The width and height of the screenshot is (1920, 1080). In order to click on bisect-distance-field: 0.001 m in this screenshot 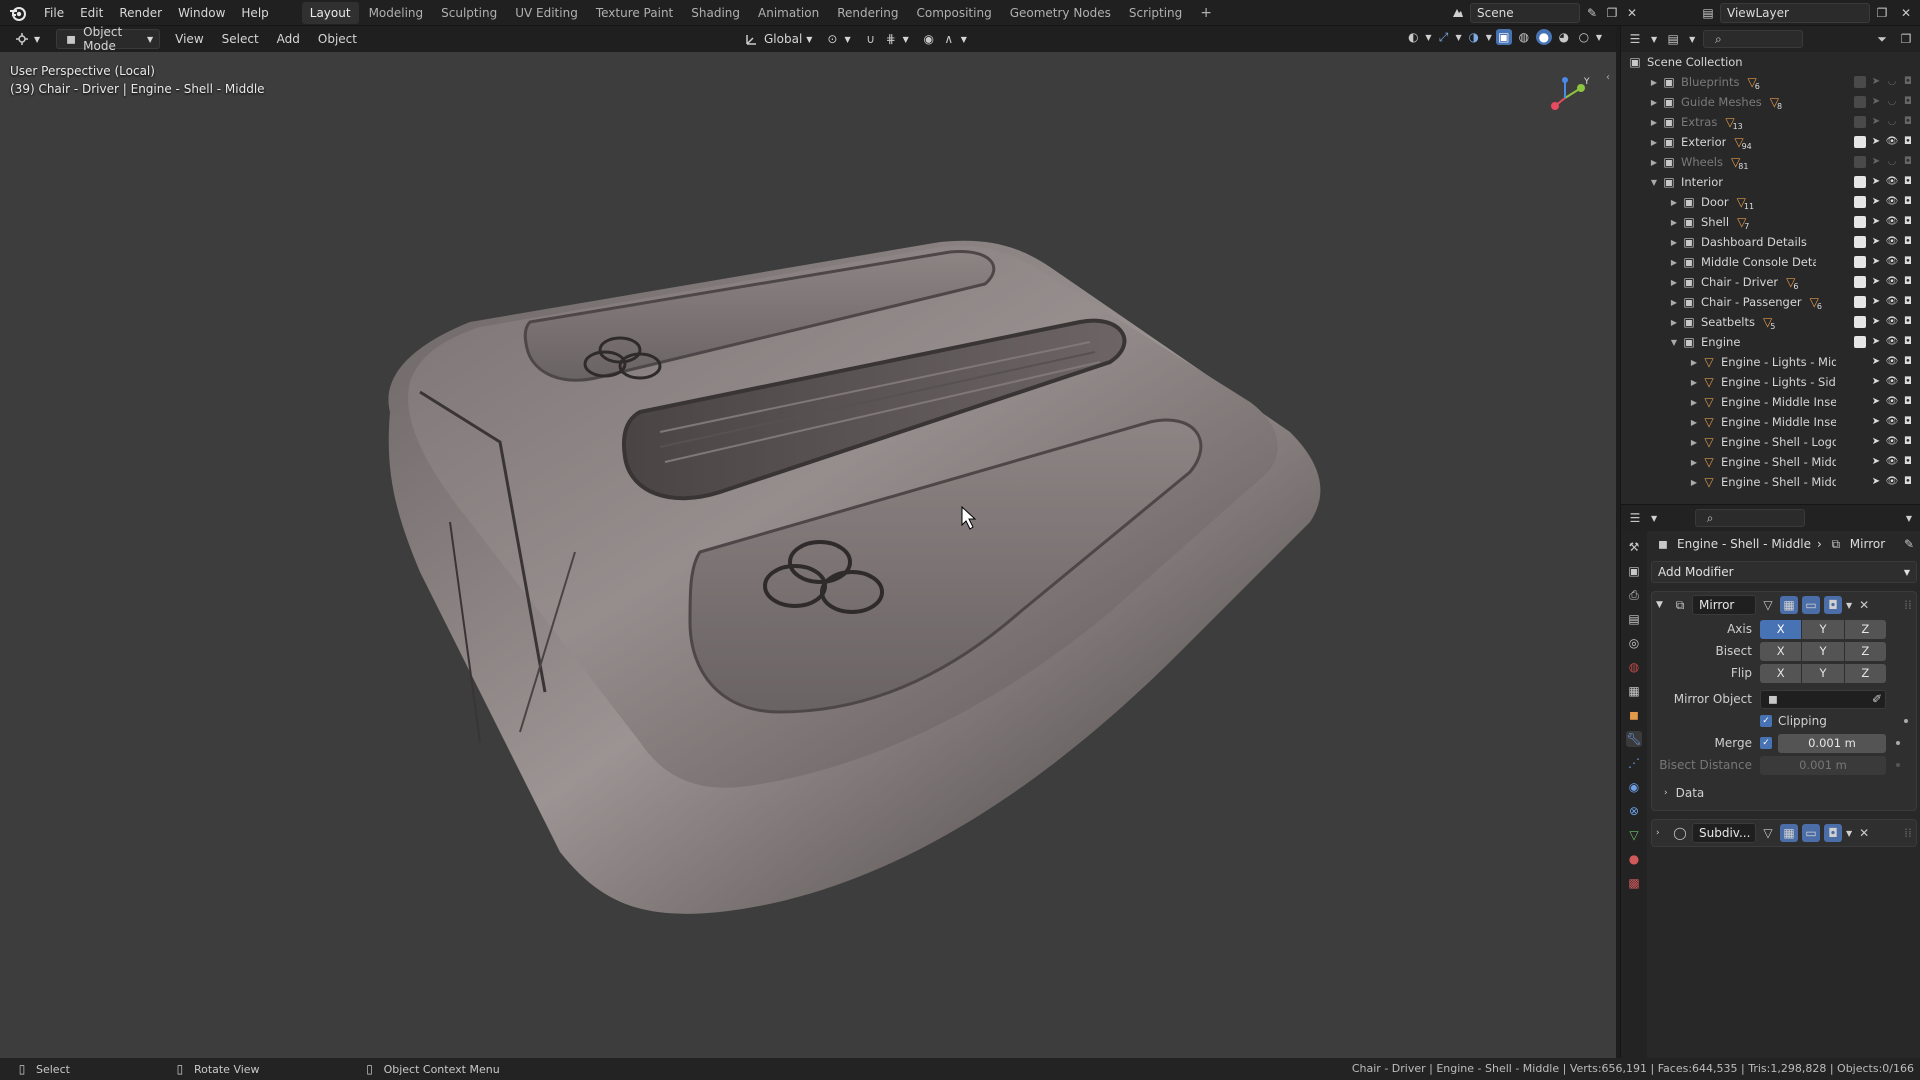, I will do `click(1823, 765)`.